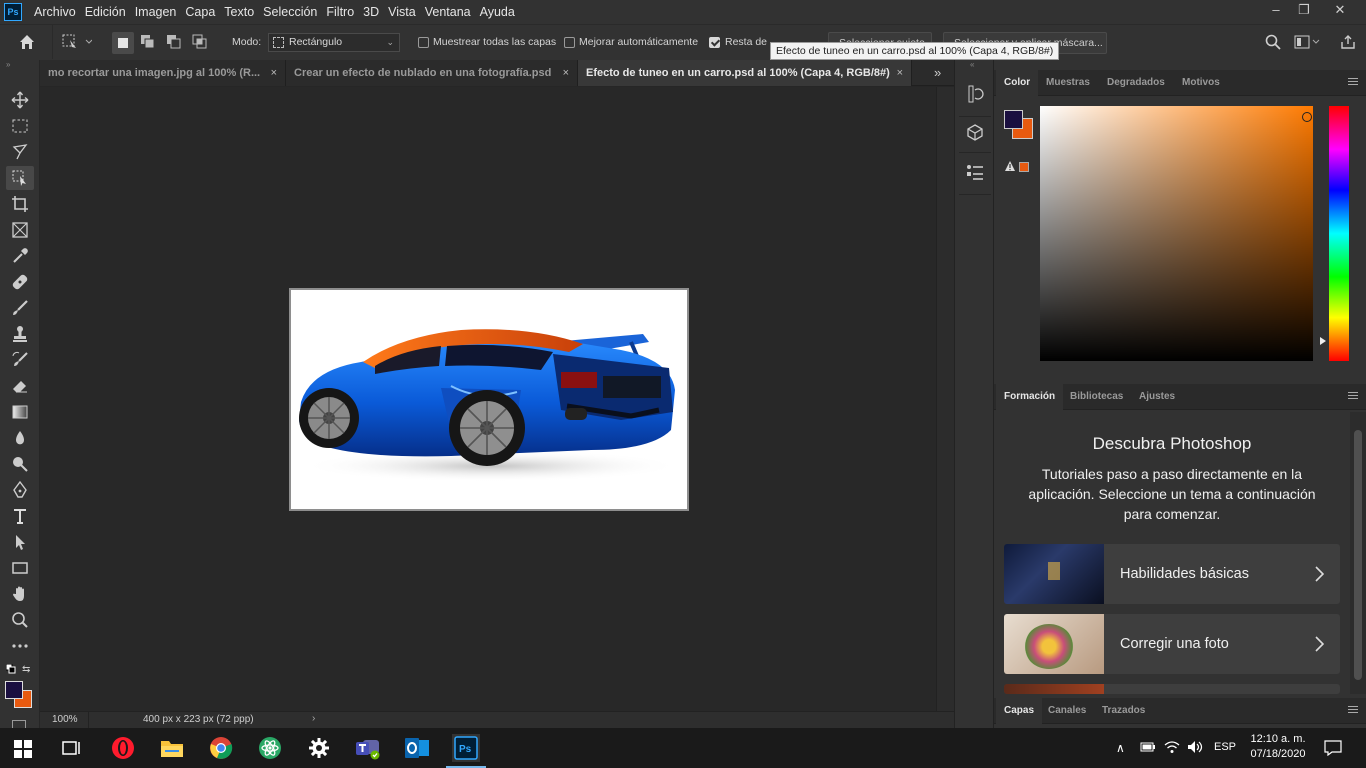  What do you see at coordinates (221, 748) in the screenshot?
I see `chrome-icon` at bounding box center [221, 748].